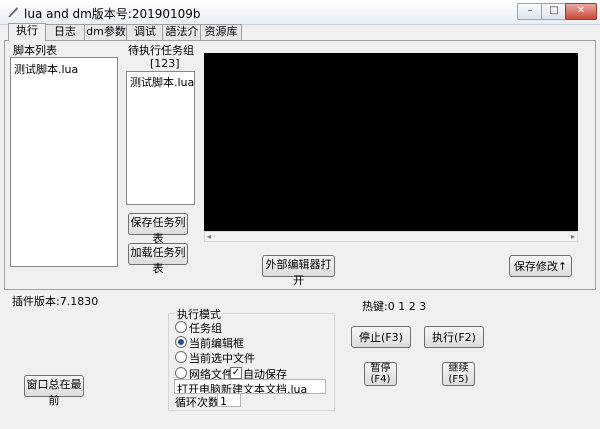 The width and height of the screenshot is (600, 429). What do you see at coordinates (54, 391) in the screenshot?
I see `always-on-top-button: 窗口总在最前` at bounding box center [54, 391].